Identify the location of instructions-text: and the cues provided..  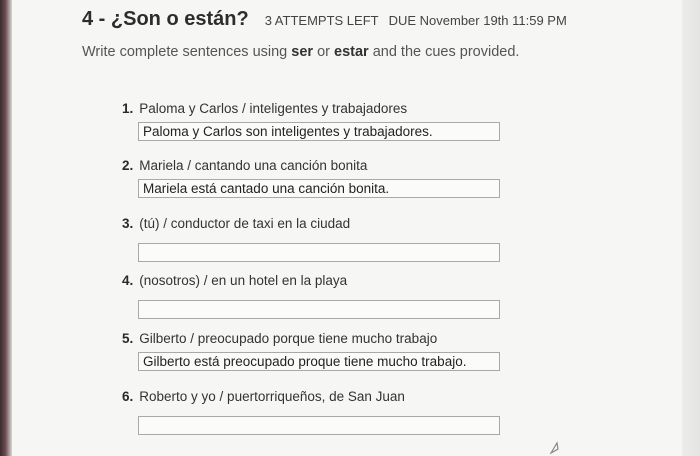
(444, 52).